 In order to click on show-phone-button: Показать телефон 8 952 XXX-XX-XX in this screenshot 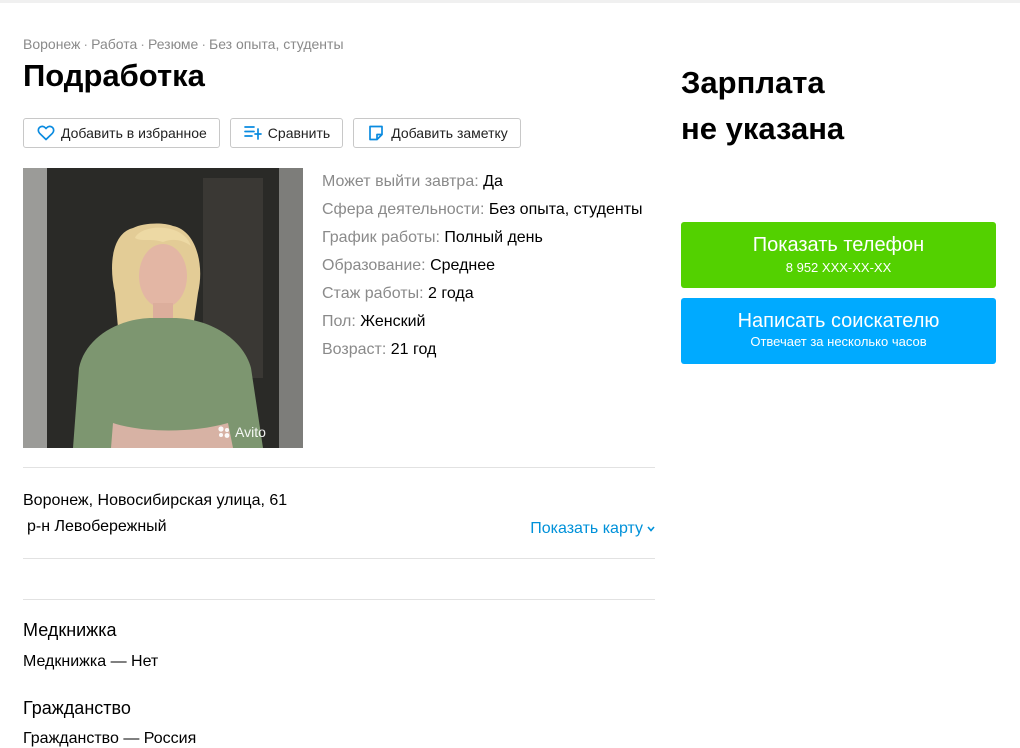, I will do `click(838, 255)`.